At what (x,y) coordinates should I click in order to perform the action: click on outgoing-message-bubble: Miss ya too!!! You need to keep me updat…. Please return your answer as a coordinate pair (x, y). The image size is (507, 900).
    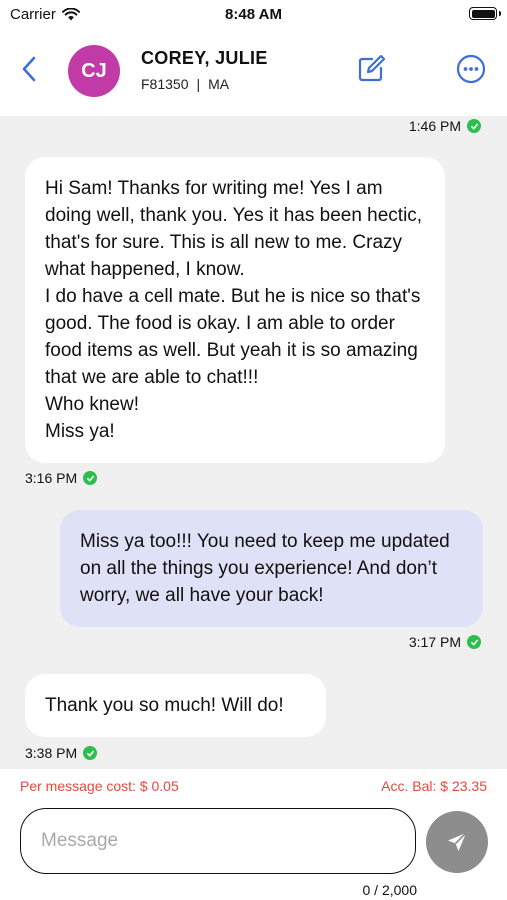
    Looking at the image, I should click on (271, 568).